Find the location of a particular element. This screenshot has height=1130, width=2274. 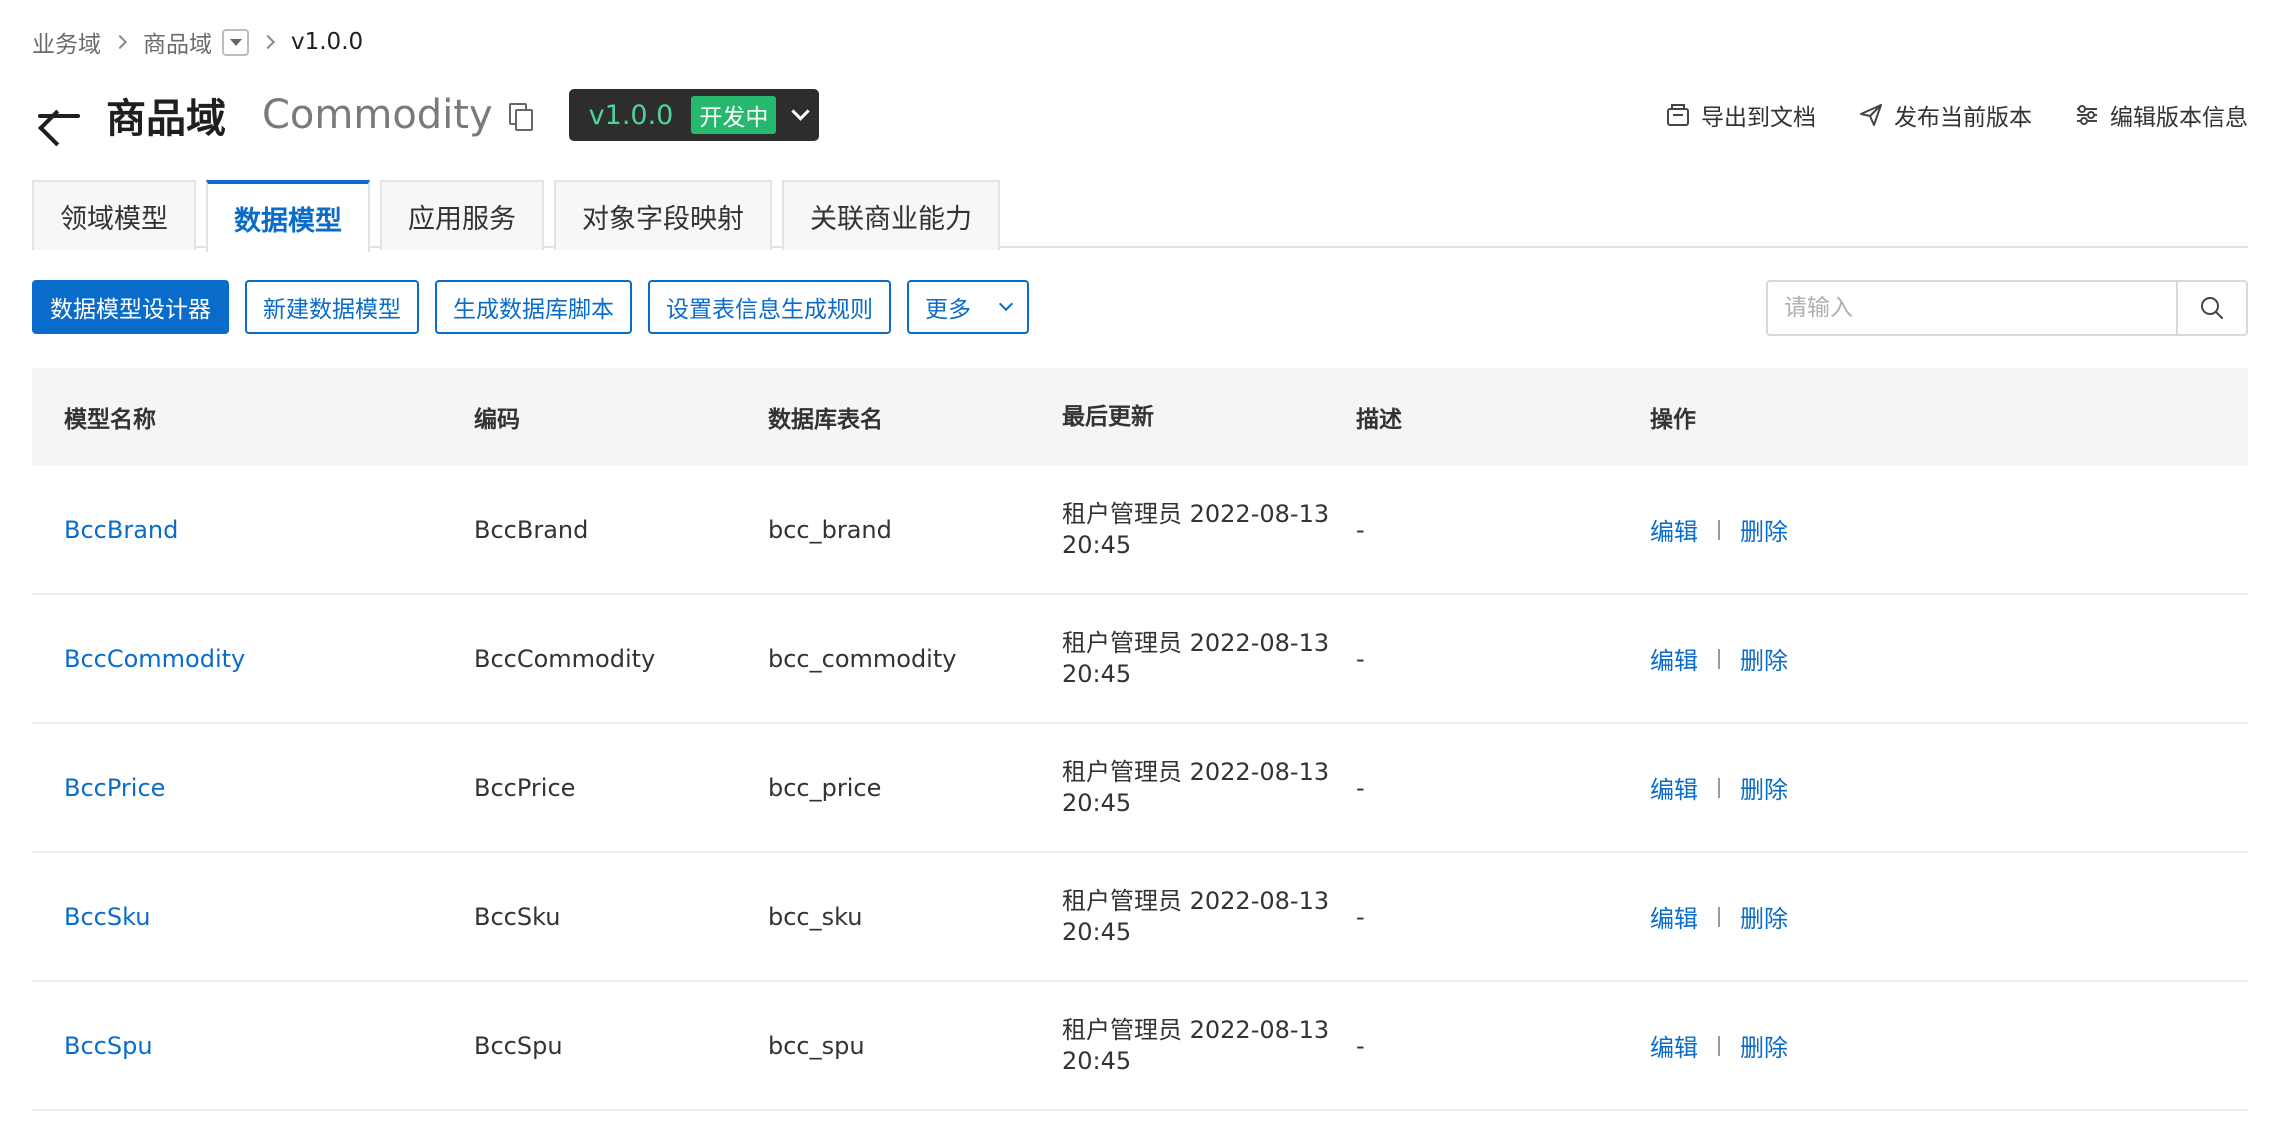

export-doc-icon is located at coordinates (1678, 115).